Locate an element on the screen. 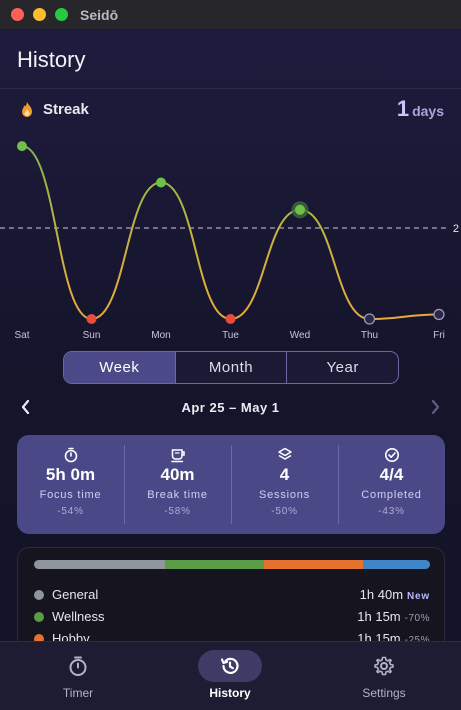  stat-value: 5h 0m is located at coordinates (70, 474).